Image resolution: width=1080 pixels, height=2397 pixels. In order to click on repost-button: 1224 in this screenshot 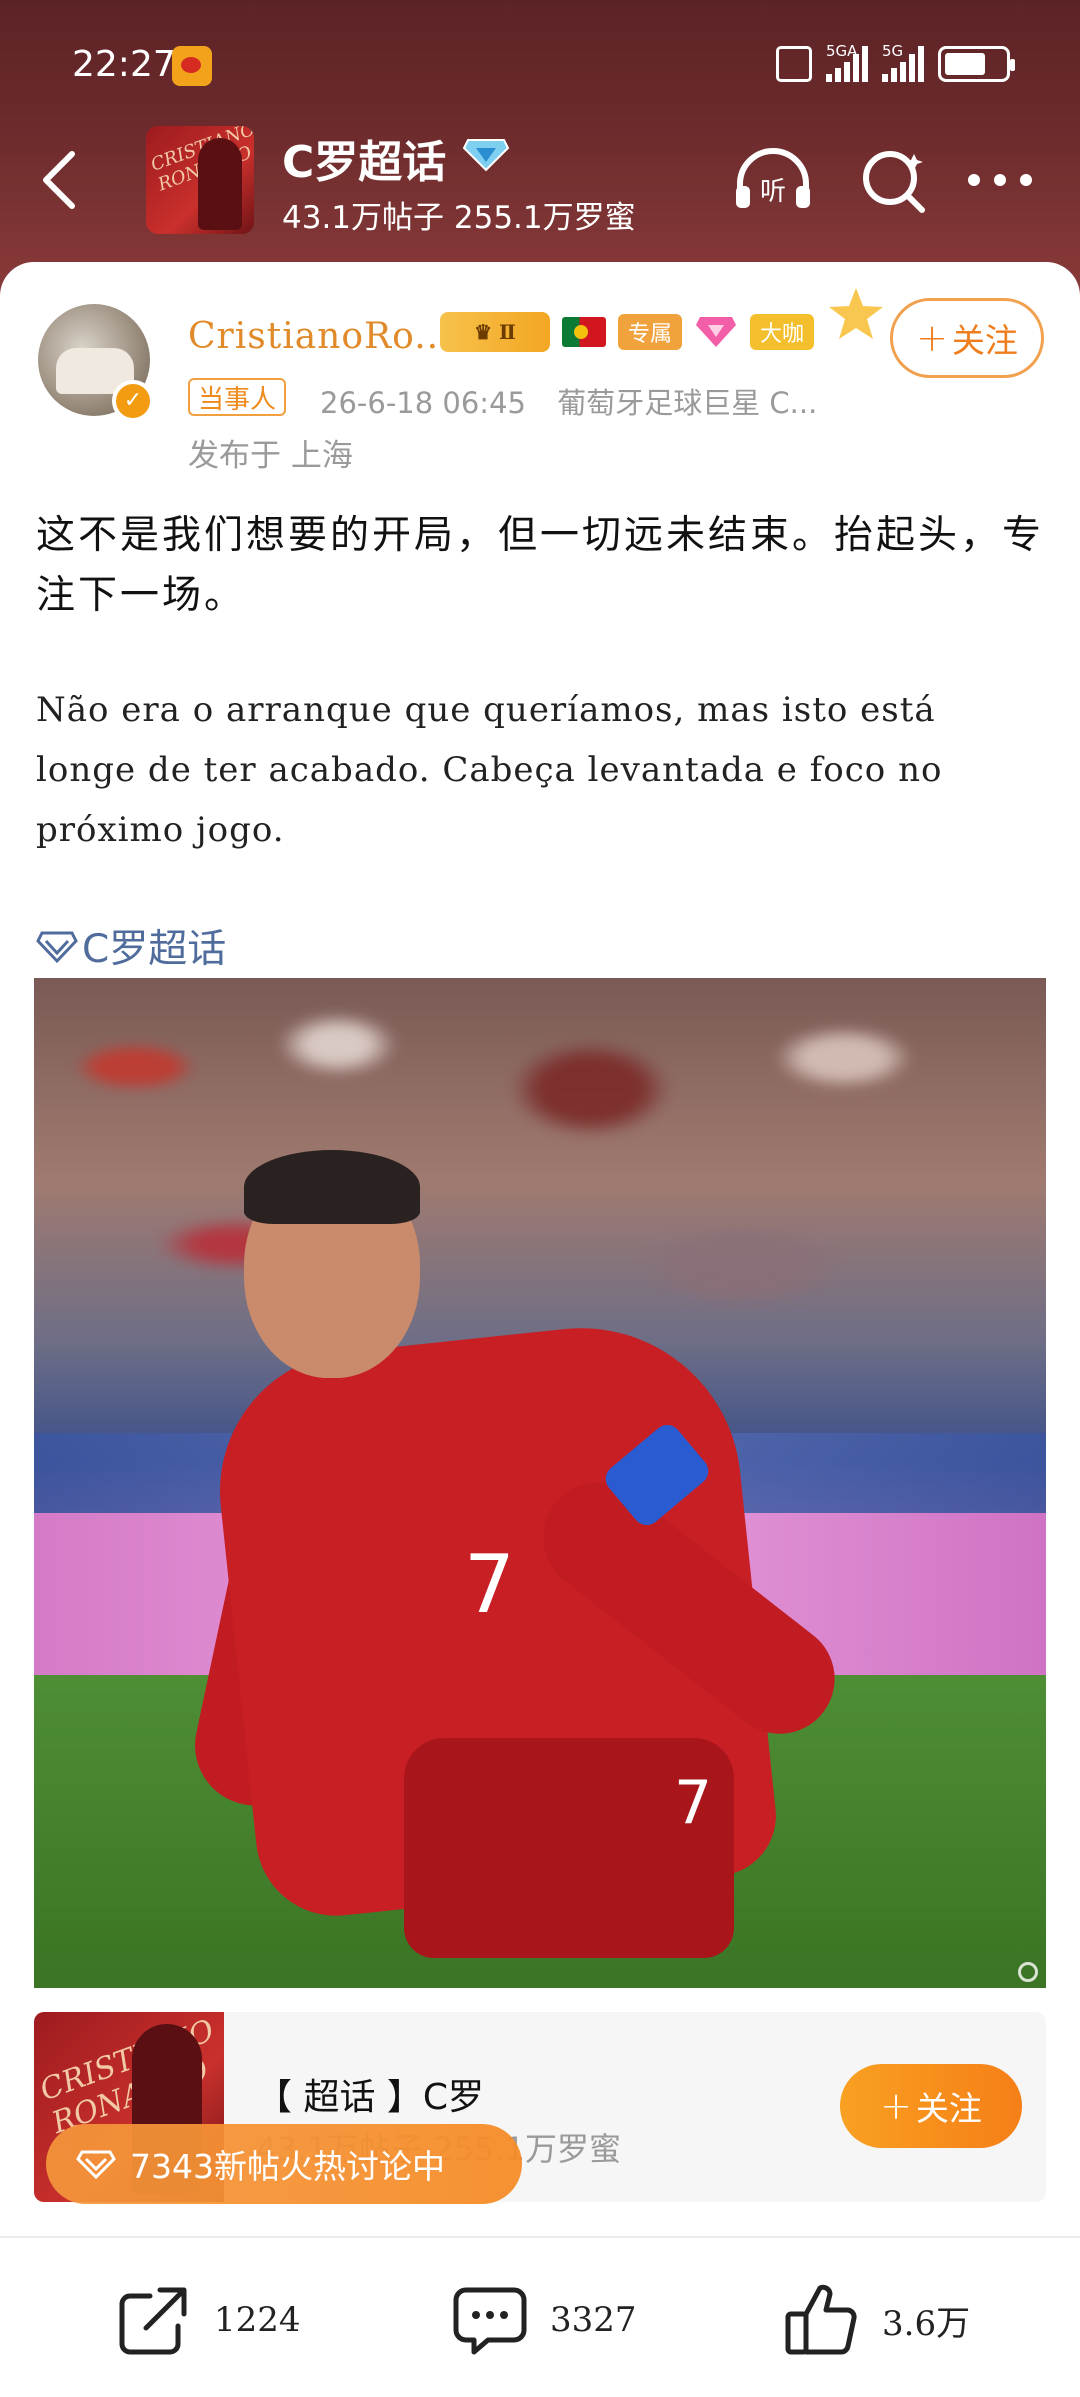, I will do `click(208, 2320)`.